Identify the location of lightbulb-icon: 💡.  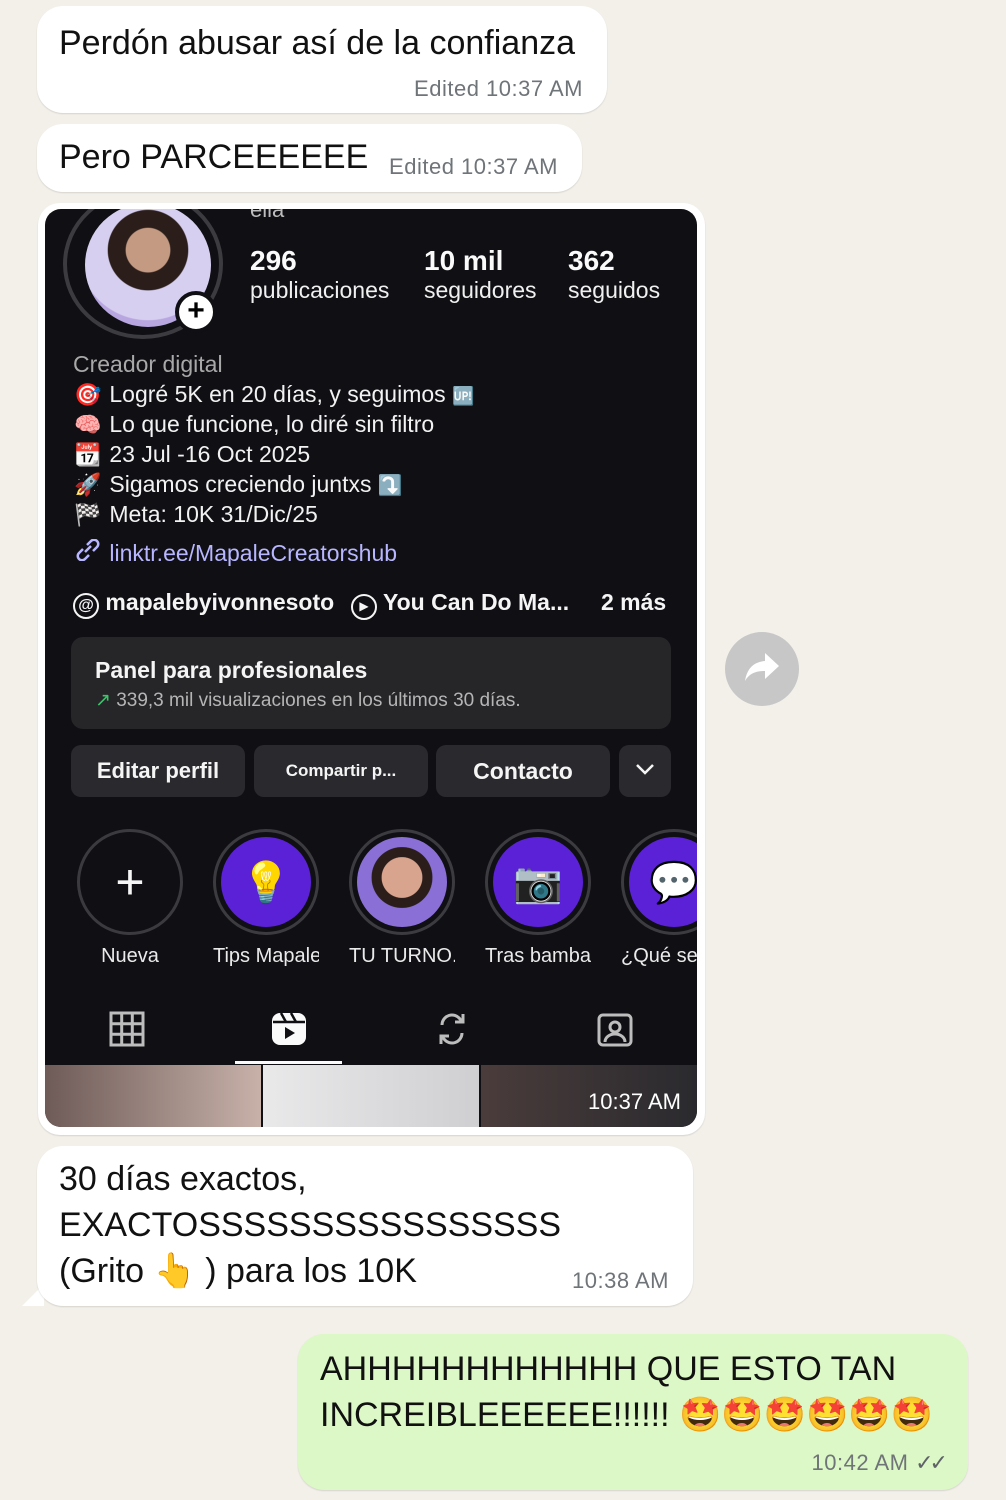
(266, 882).